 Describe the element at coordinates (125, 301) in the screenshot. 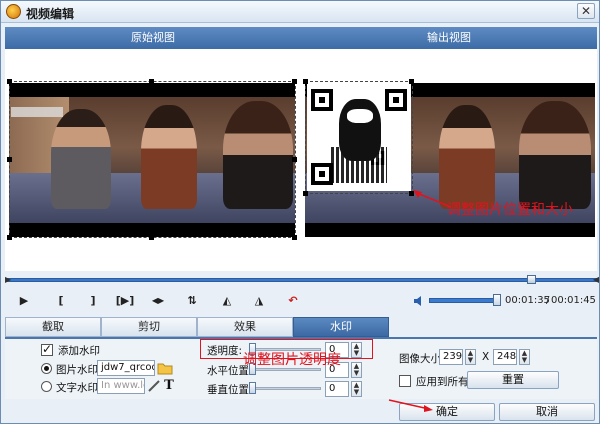

I see `play-selection-icon: [▶]` at that location.